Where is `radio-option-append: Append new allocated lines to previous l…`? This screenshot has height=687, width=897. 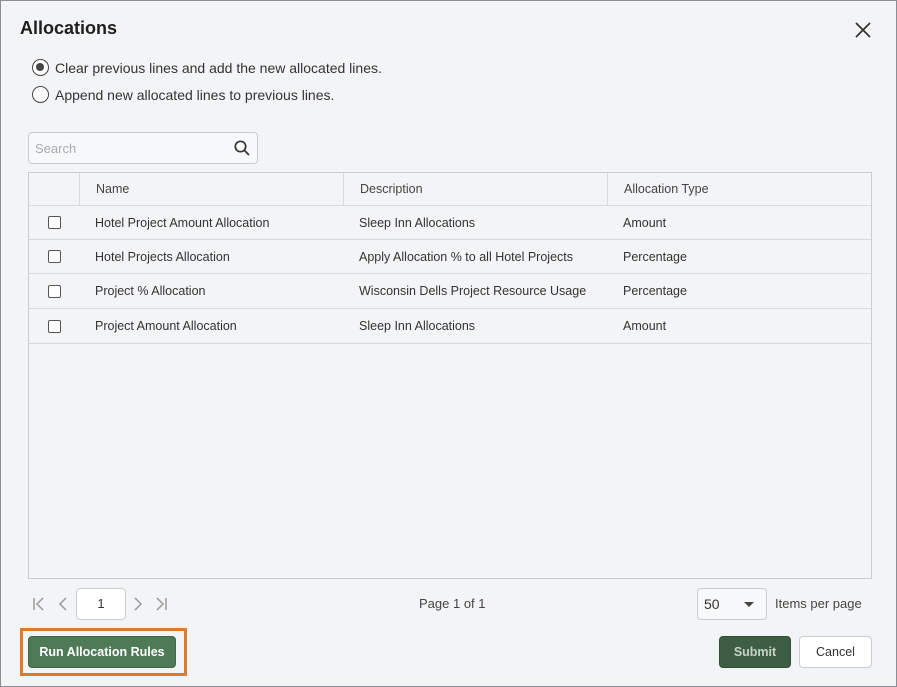 radio-option-append: Append new allocated lines to previous l… is located at coordinates (183, 94).